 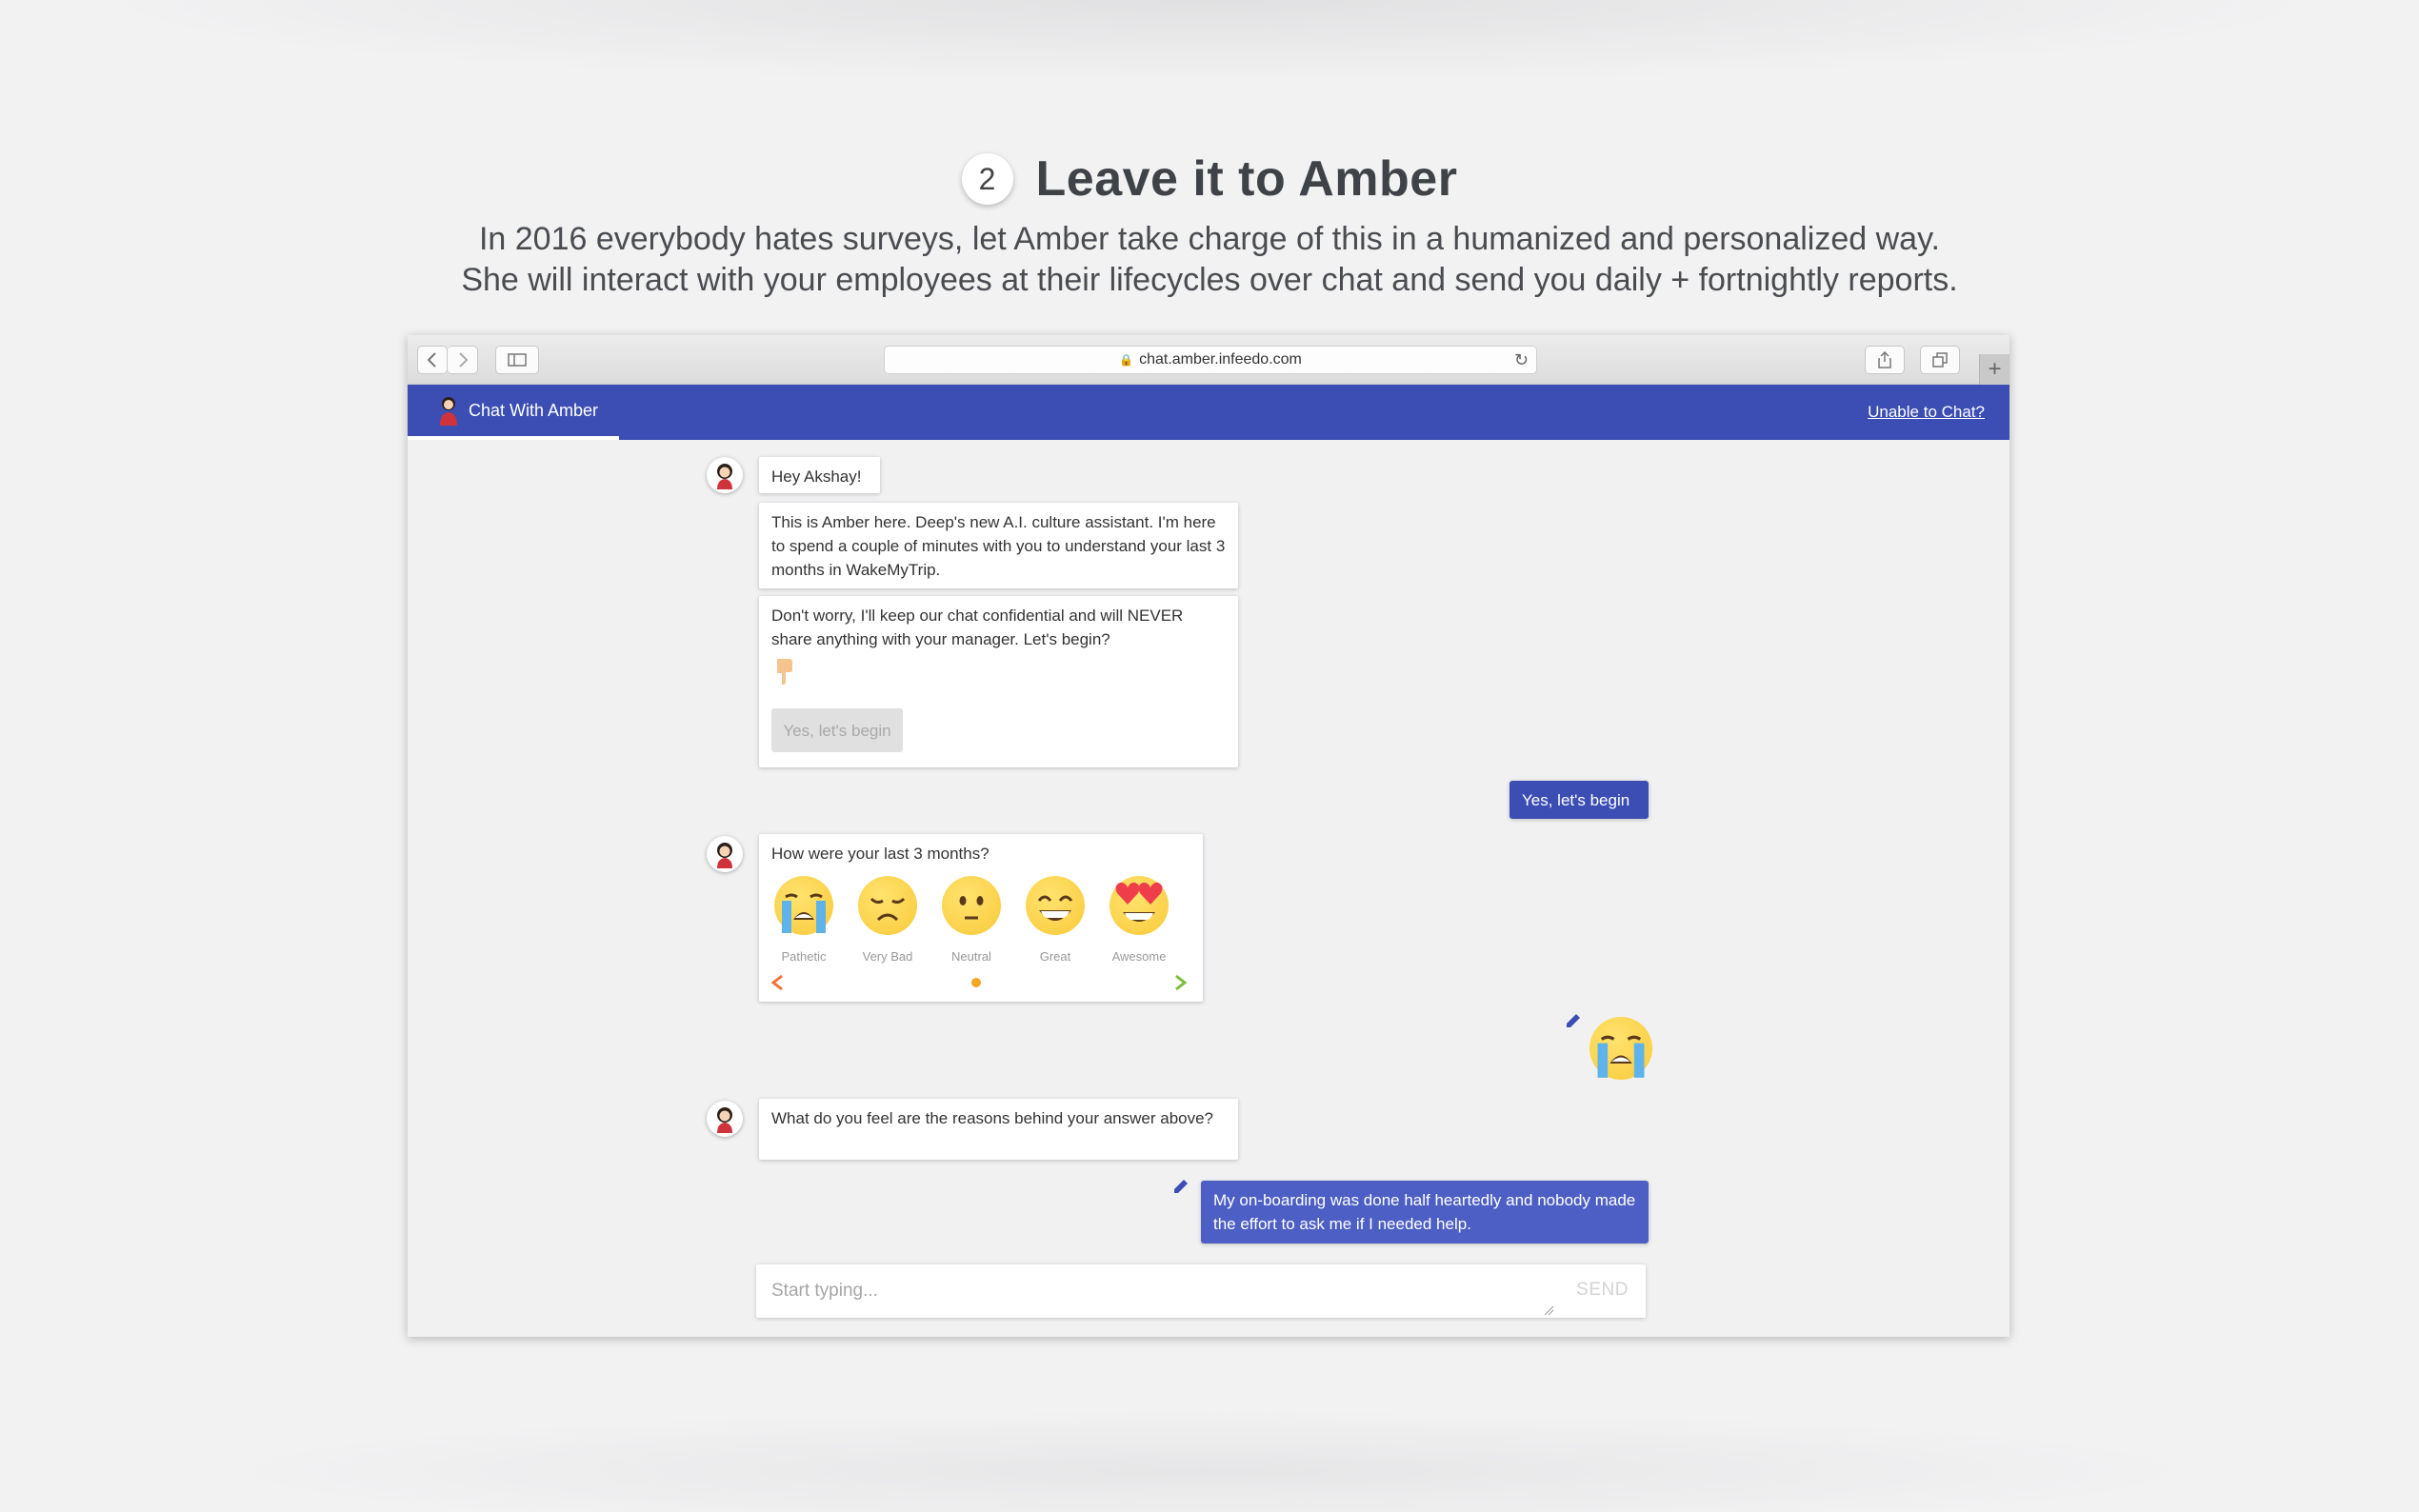 I want to click on emoji-option-great: Great, so click(x=1055, y=922).